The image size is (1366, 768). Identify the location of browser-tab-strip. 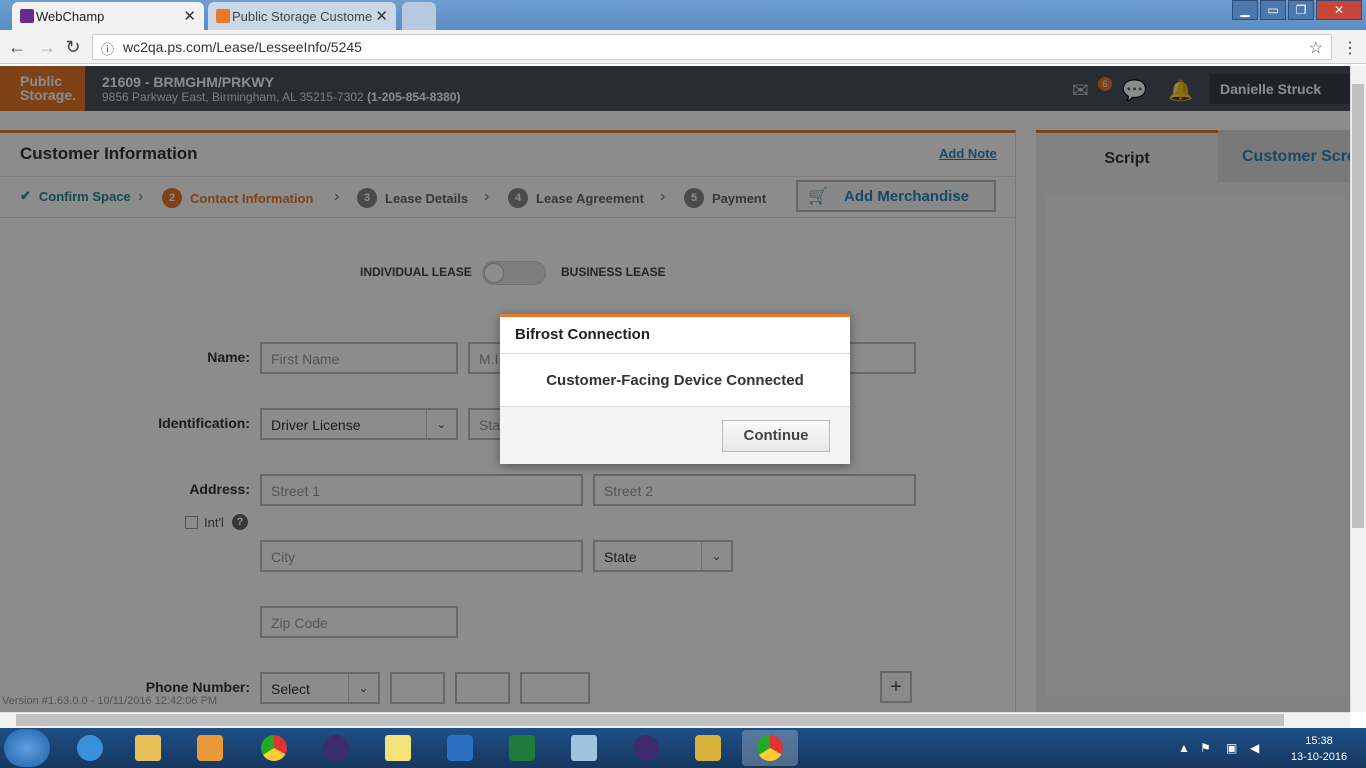
(683, 15).